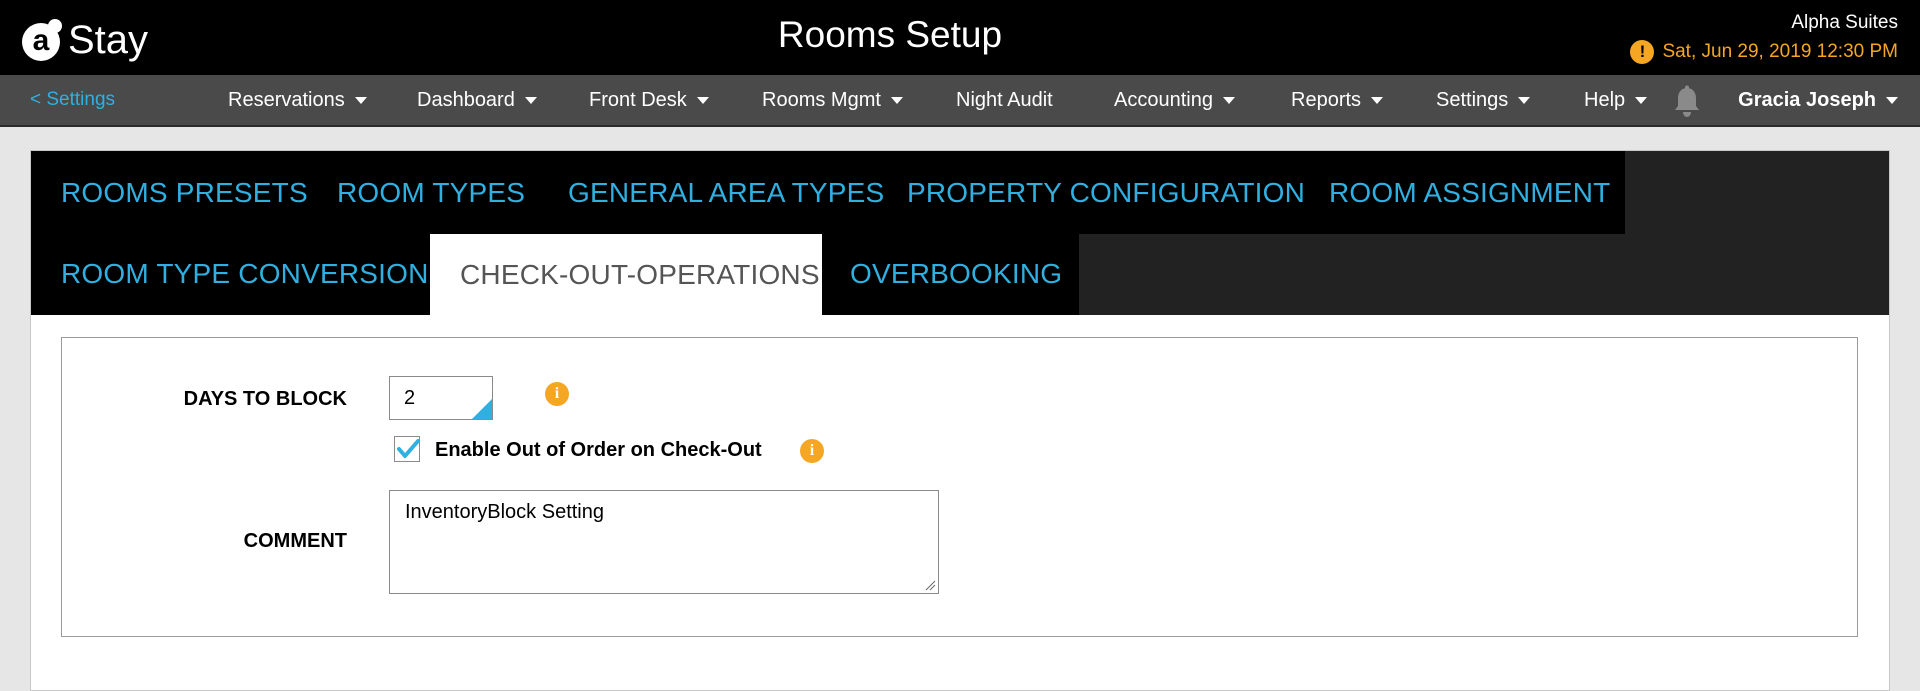 The image size is (1920, 691). What do you see at coordinates (184, 193) in the screenshot?
I see `tab-rooms-presets: ROOMS PRESETS` at bounding box center [184, 193].